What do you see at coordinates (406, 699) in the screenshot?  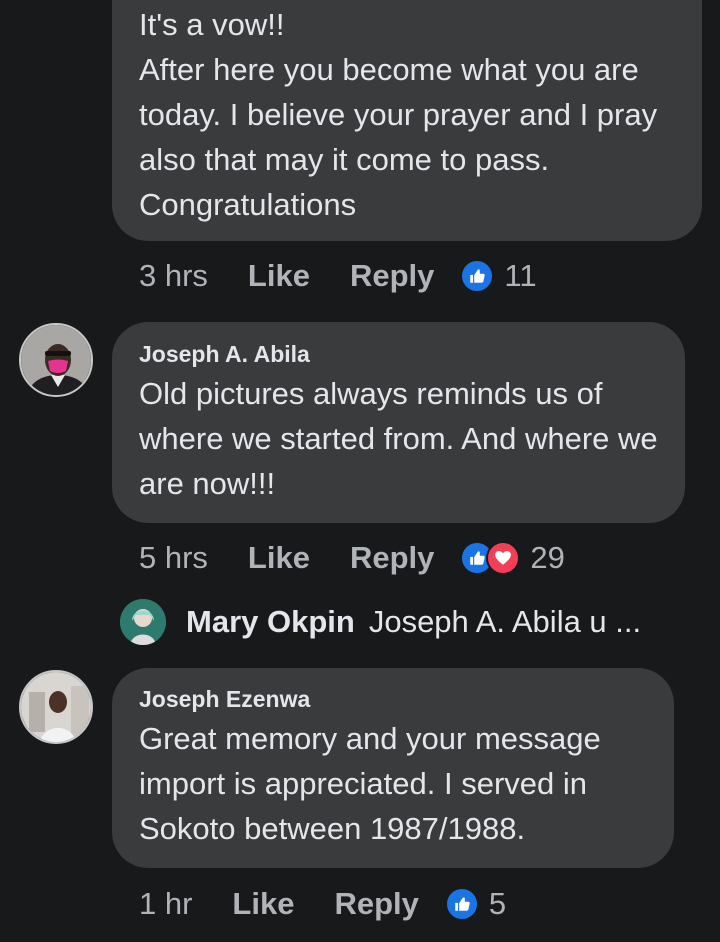 I see `comment-author: Joseph Ezenwa` at bounding box center [406, 699].